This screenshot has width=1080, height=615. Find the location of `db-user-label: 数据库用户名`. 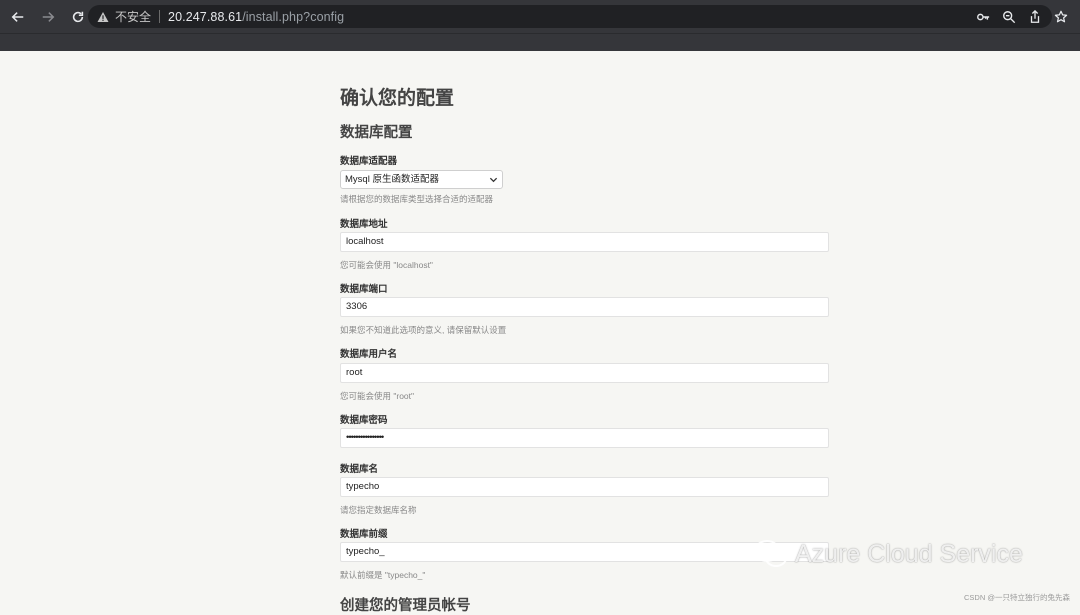

db-user-label: 数据库用户名 is located at coordinates (369, 354).